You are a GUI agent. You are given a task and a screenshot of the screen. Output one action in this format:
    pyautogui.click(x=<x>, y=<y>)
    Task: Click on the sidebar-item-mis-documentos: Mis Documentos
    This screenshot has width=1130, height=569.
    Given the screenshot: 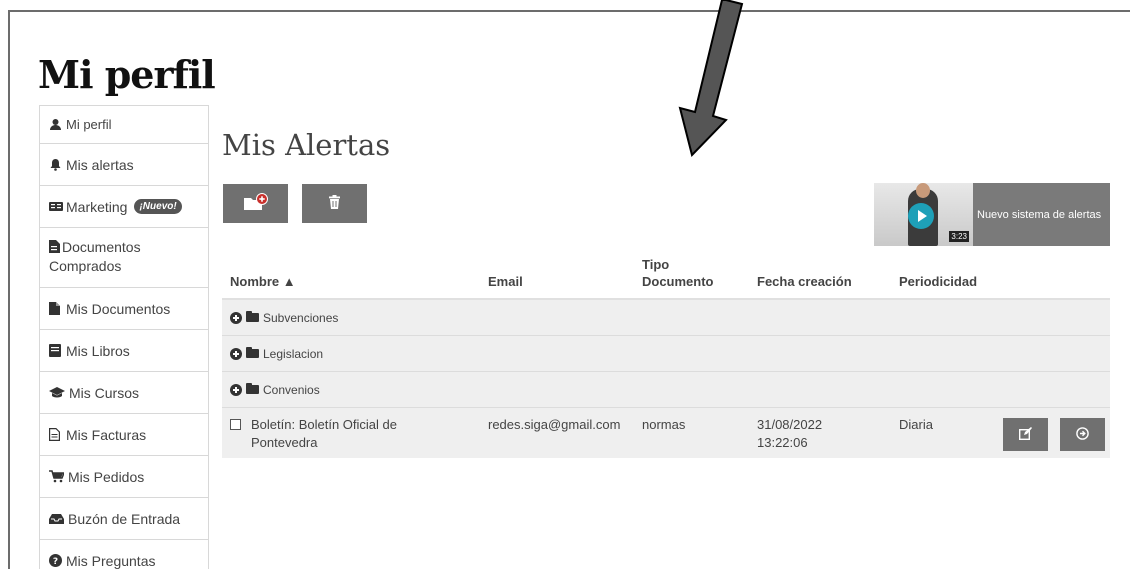 What is the action you would take?
    pyautogui.click(x=124, y=309)
    